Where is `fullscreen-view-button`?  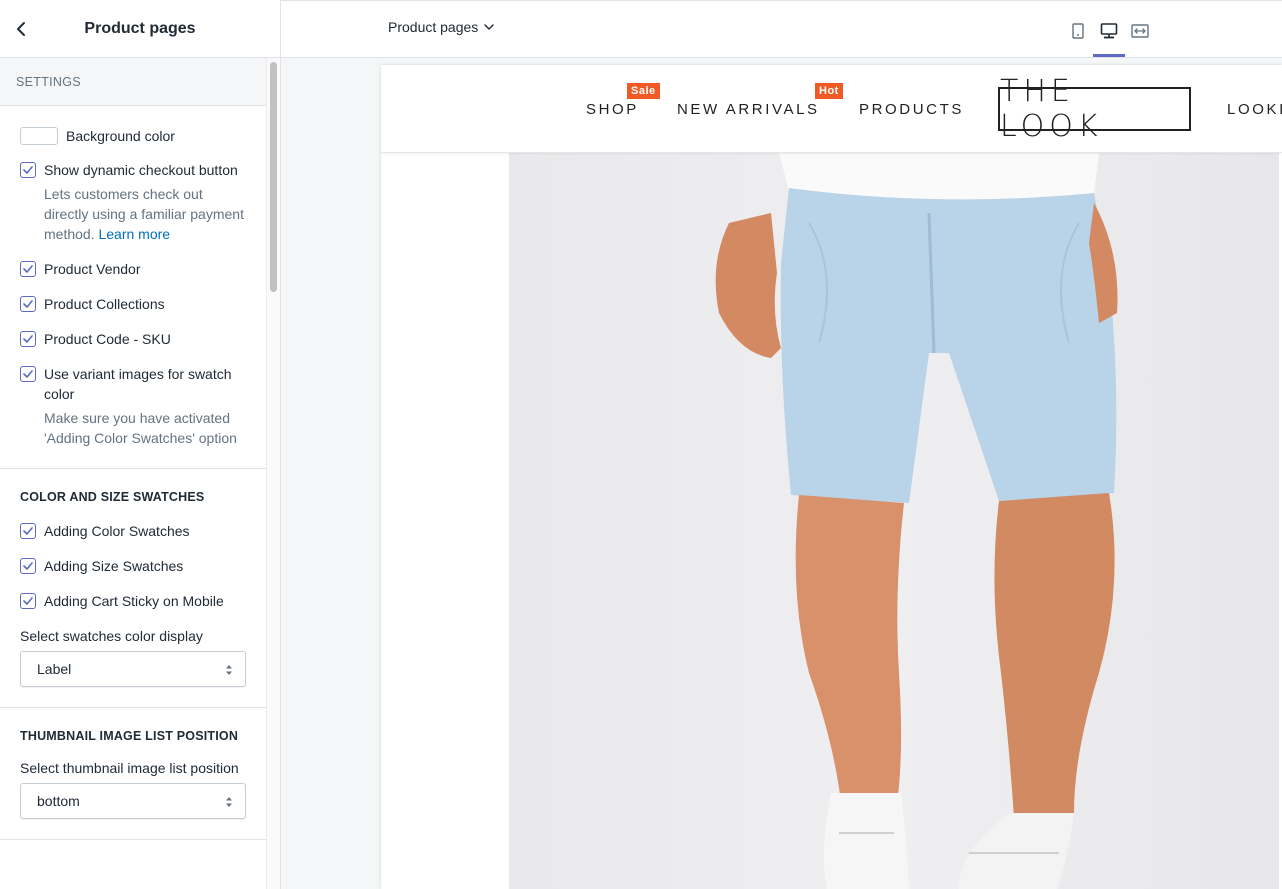
fullscreen-view-button is located at coordinates (1140, 31).